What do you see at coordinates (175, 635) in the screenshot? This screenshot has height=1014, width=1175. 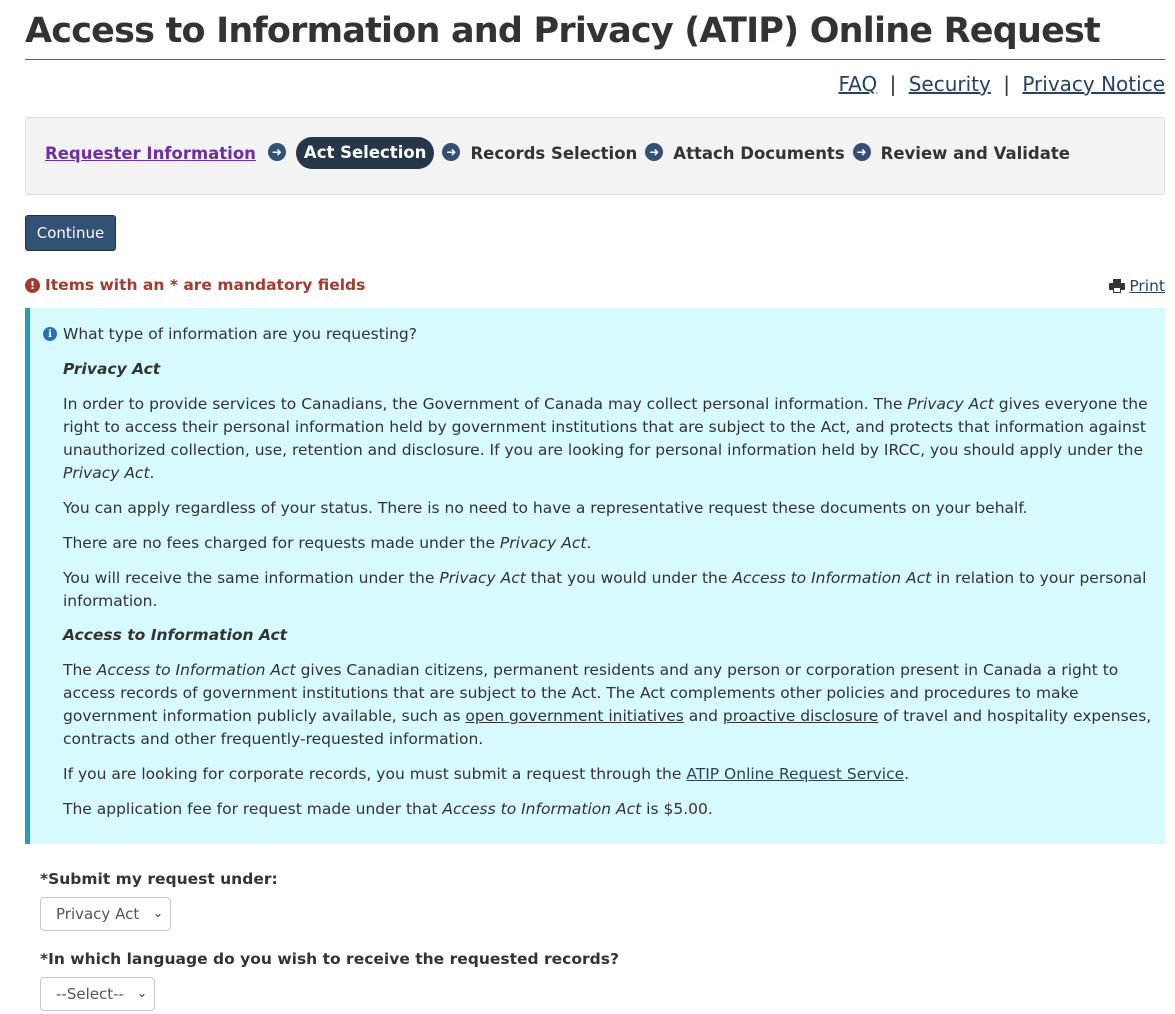 I see `ati-act-heading: Access to Information Act` at bounding box center [175, 635].